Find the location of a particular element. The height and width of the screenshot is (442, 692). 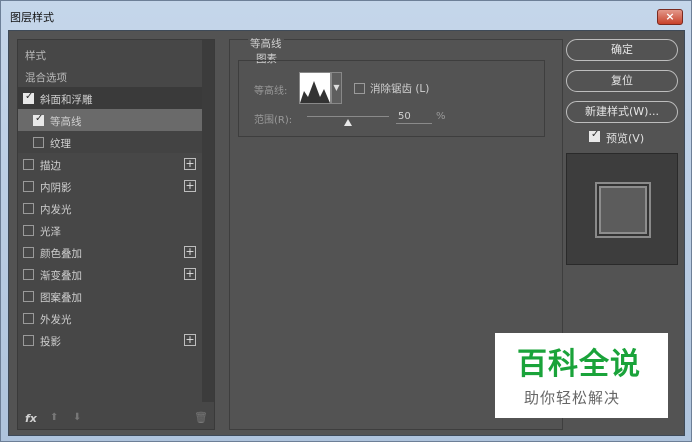

percent-unit: % is located at coordinates (441, 116).